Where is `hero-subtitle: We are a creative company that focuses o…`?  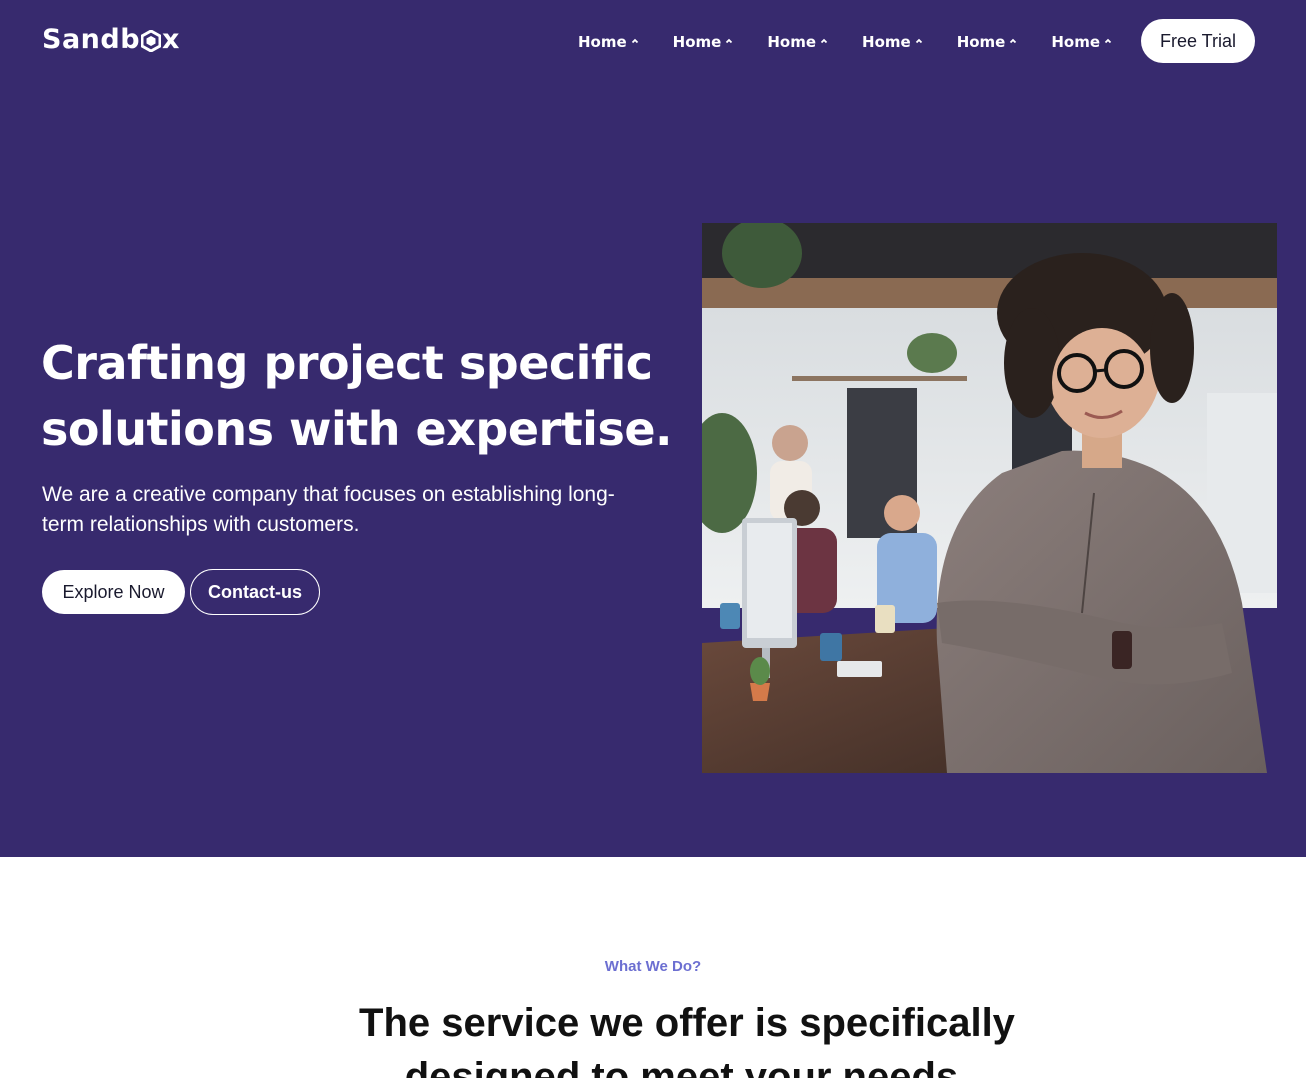 hero-subtitle: We are a creative company that focuses o… is located at coordinates (328, 509).